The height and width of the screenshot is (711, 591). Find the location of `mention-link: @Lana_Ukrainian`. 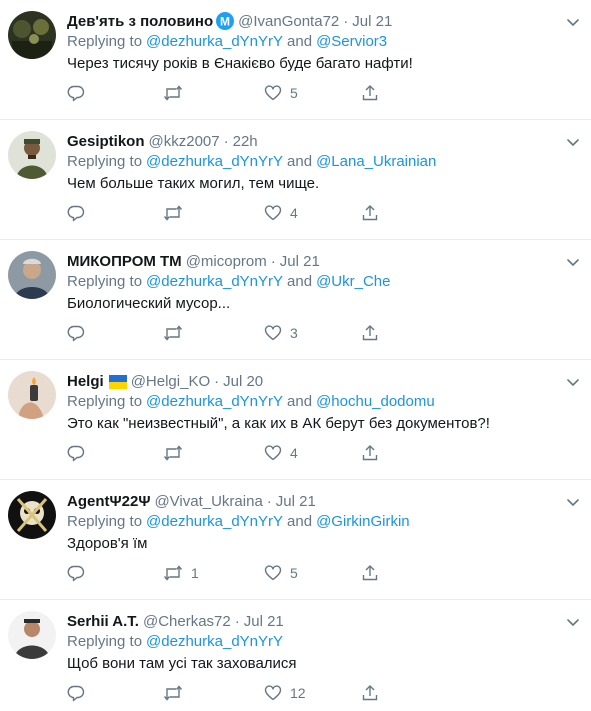

mention-link: @Lana_Ukrainian is located at coordinates (376, 162).